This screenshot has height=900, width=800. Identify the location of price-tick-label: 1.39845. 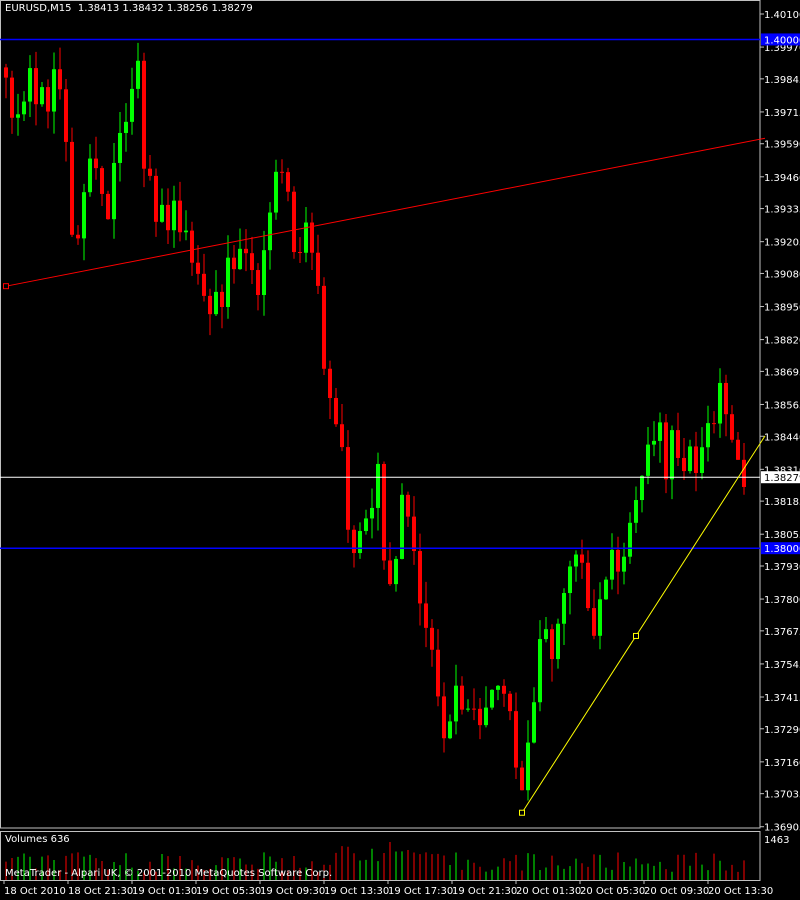
(782, 80).